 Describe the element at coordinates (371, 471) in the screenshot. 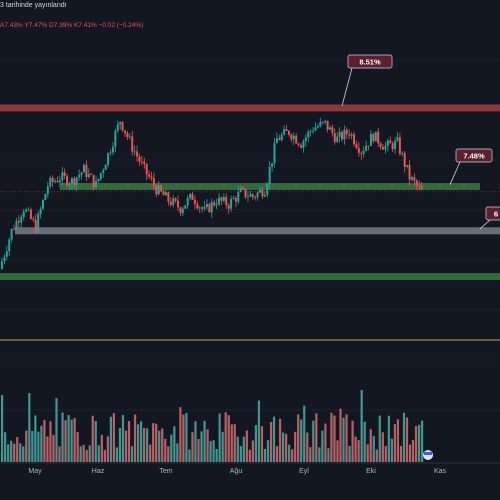

I see `x-tick-label: Eki` at that location.